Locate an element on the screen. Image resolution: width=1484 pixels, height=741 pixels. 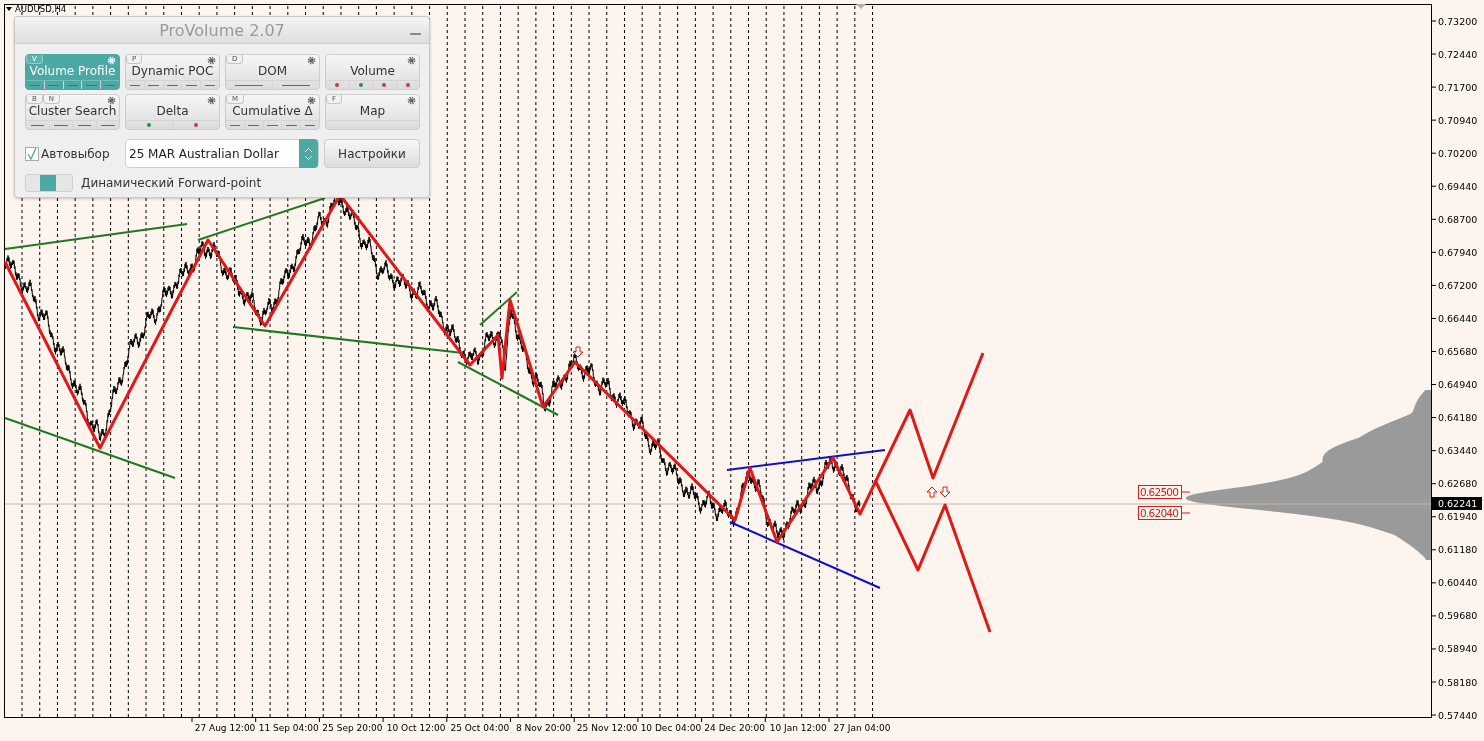
price-axis-label: 0.58180 is located at coordinates (1458, 682).